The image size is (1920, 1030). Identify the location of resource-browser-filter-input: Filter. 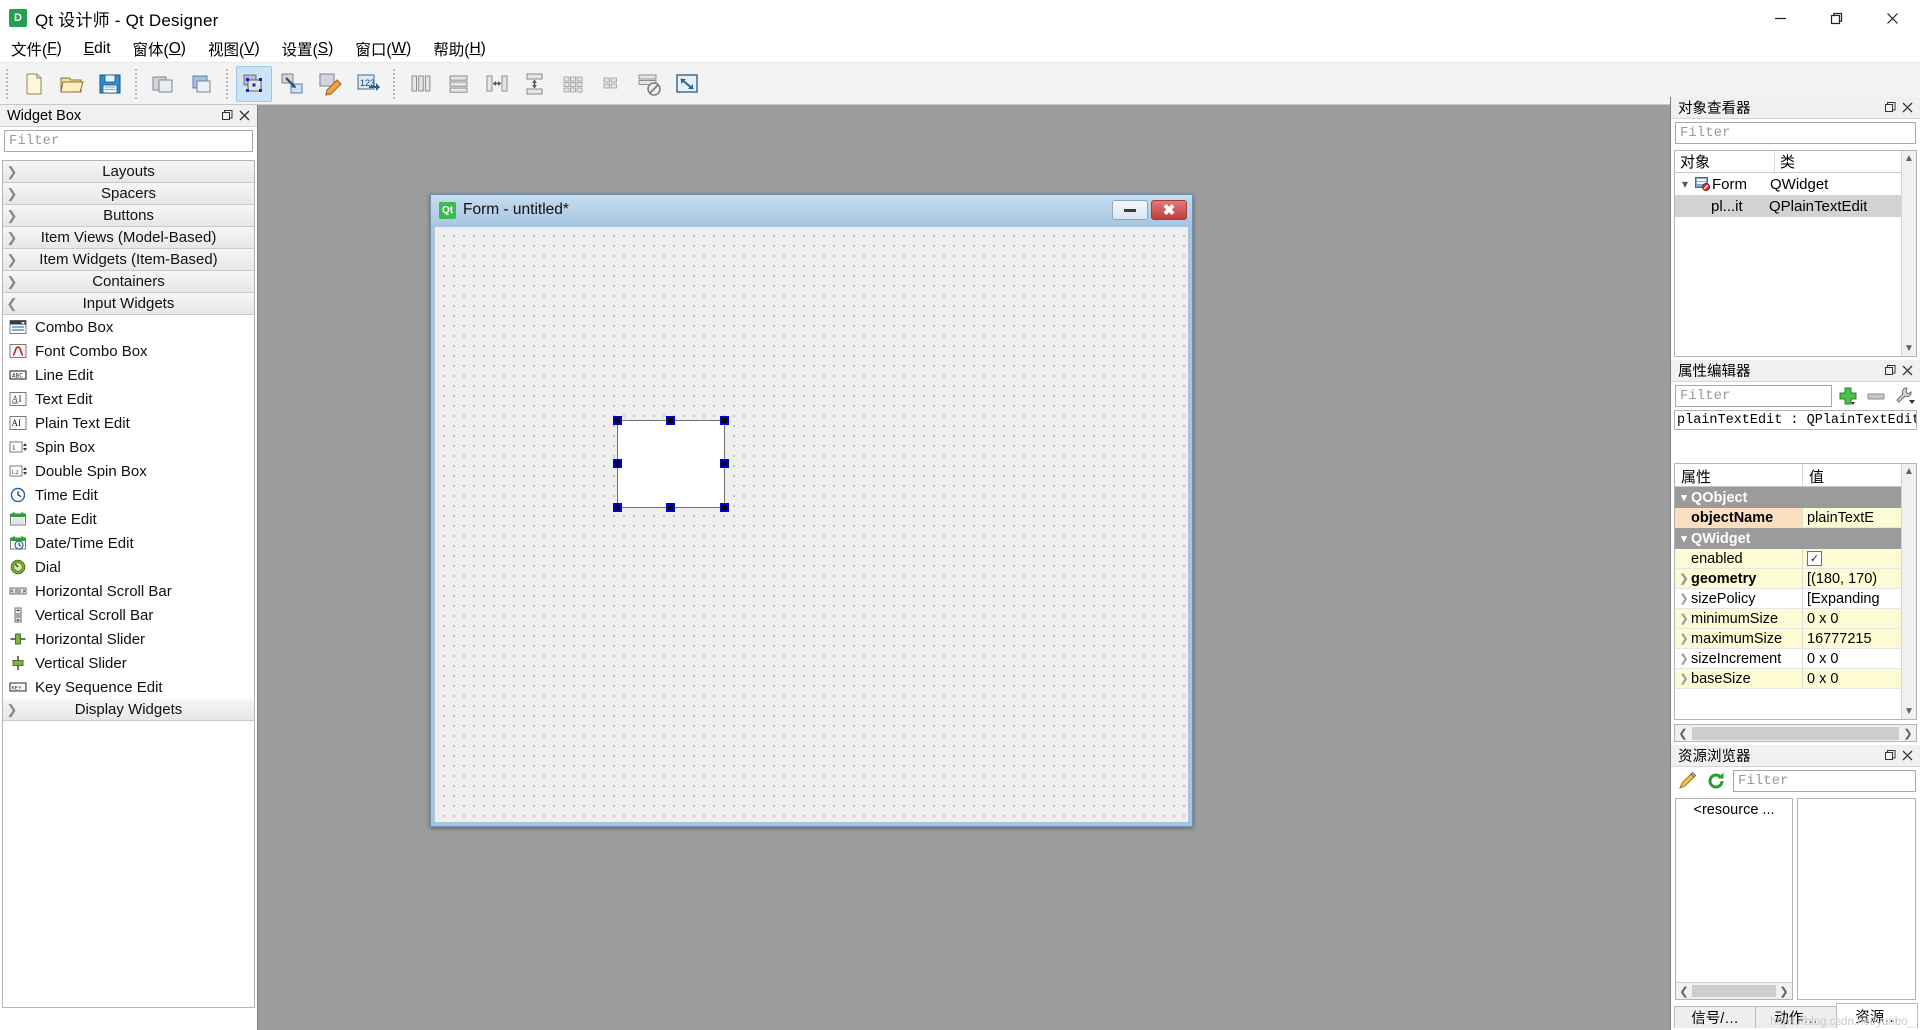
(1824, 781).